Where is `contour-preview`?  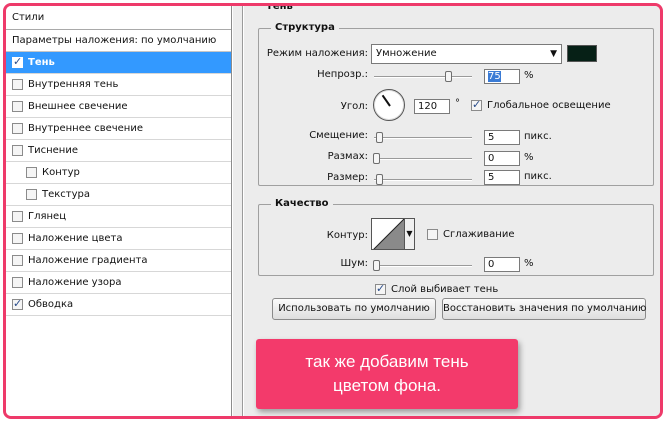 contour-preview is located at coordinates (388, 234).